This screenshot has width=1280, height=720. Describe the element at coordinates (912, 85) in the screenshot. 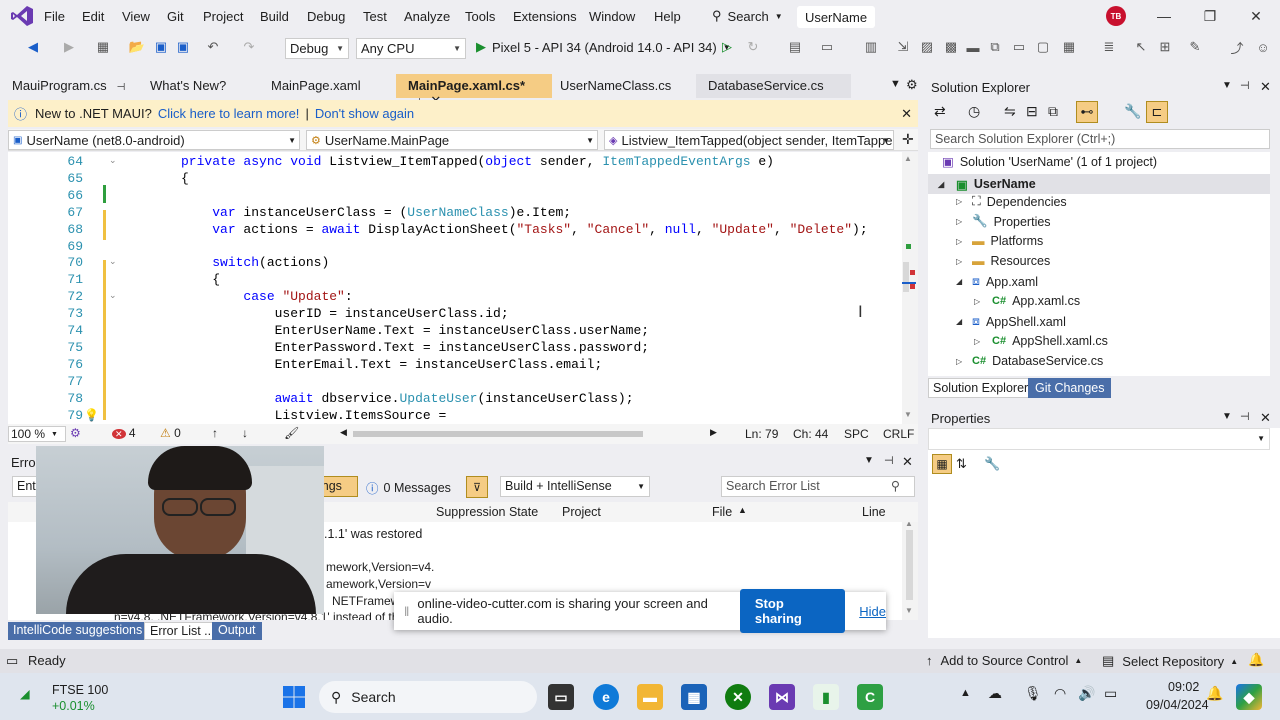

I see `settings-gear-icon: ⚙` at that location.